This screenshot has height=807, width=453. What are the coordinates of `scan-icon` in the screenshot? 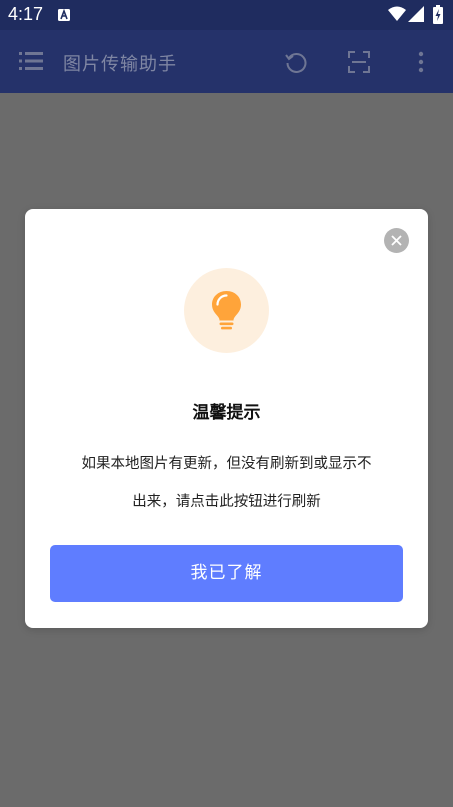 It's located at (359, 62).